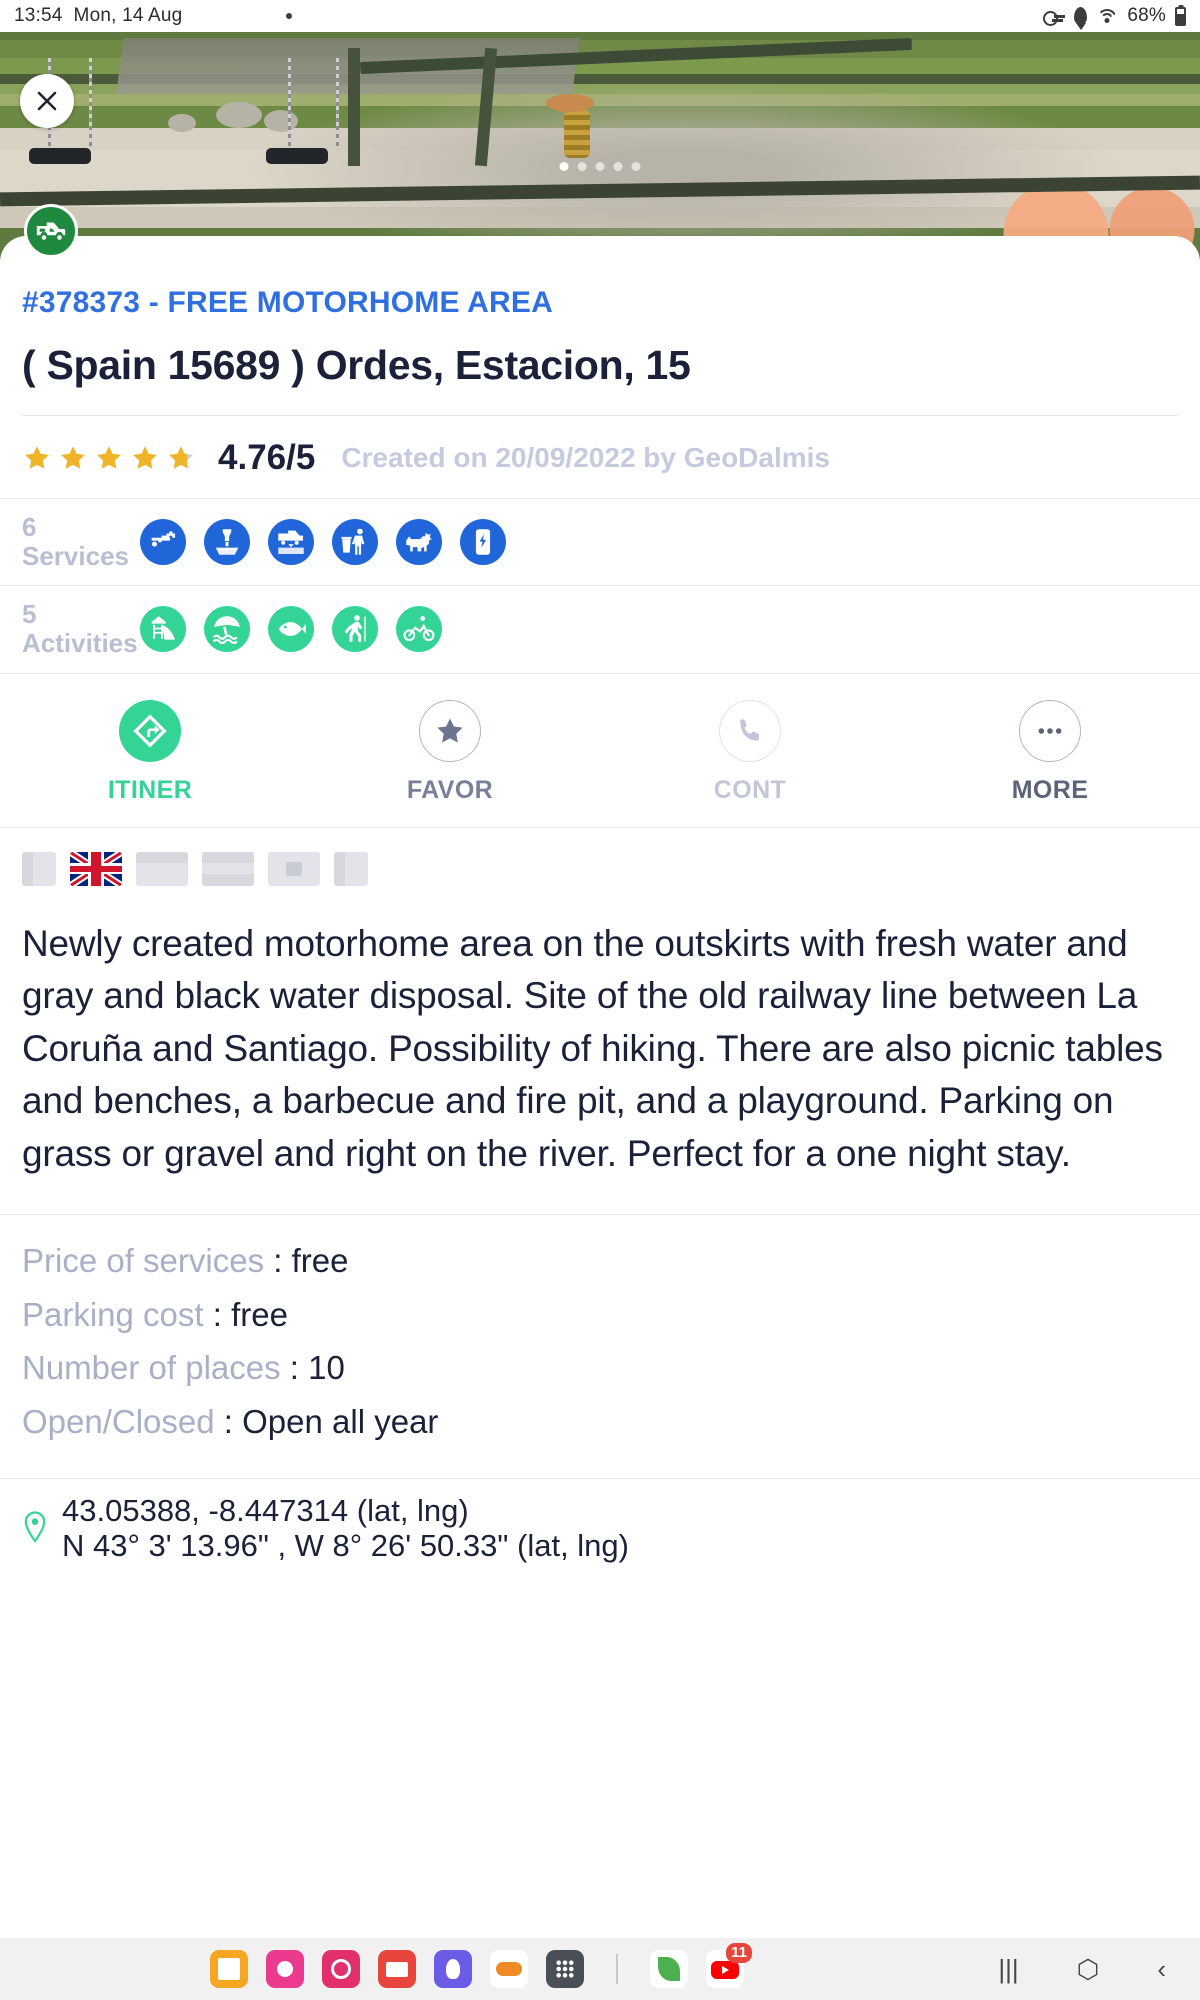 The width and height of the screenshot is (1200, 2000). Describe the element at coordinates (509, 1969) in the screenshot. I see `weather-app-icon` at that location.